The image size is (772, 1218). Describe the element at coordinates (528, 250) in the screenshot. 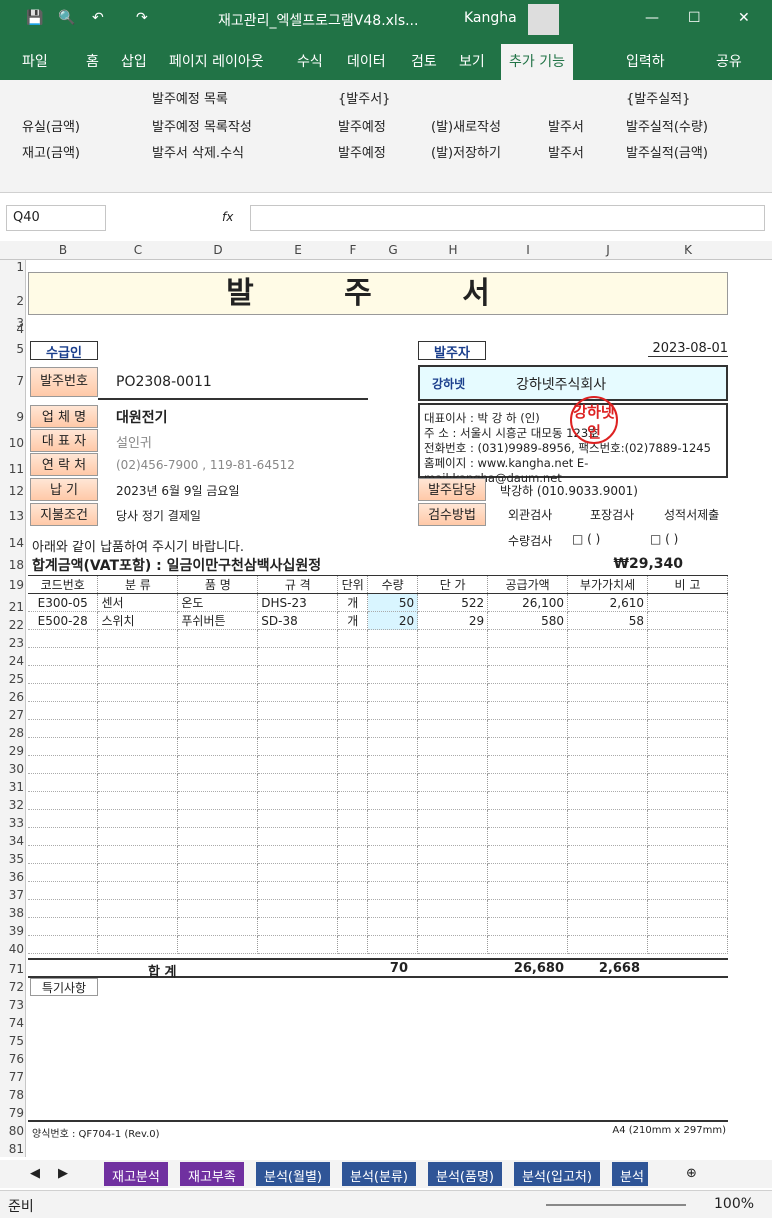

I see `col-header: I` at that location.